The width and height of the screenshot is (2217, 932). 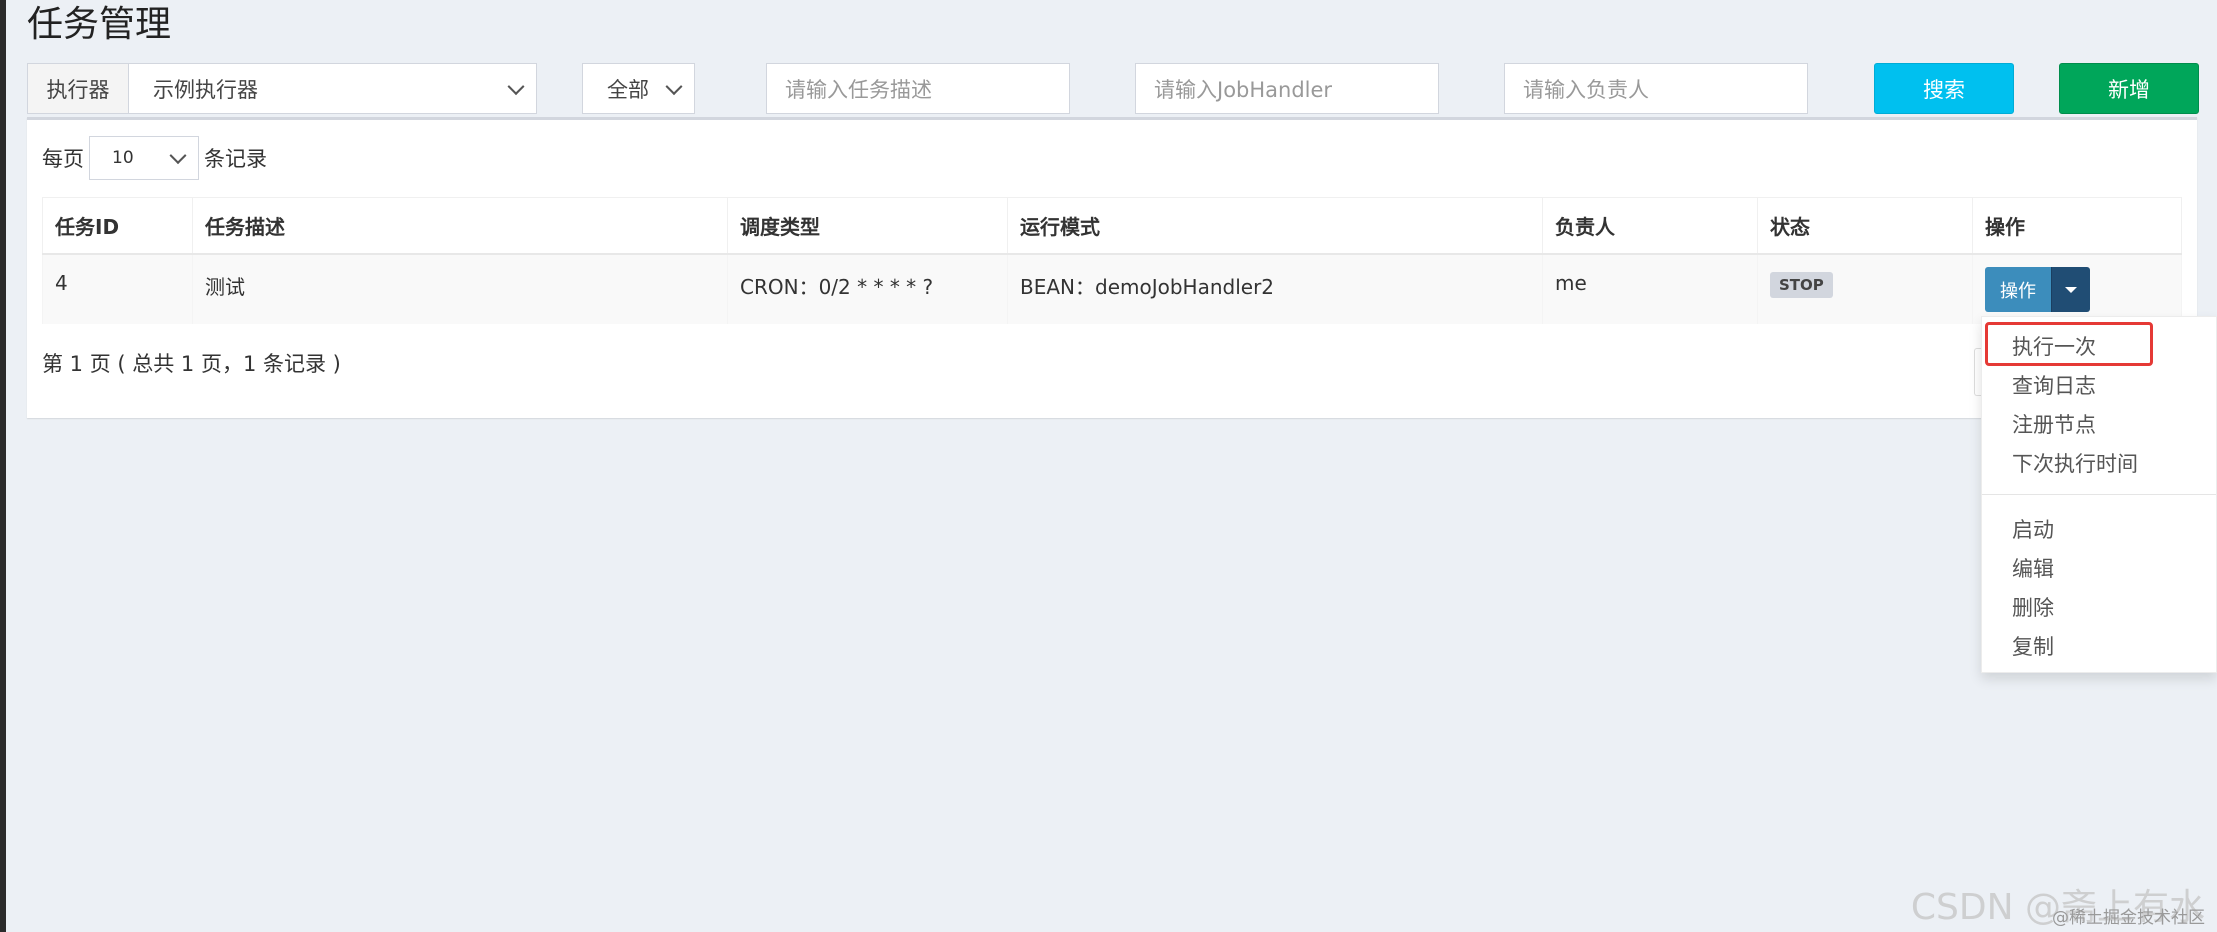 What do you see at coordinates (2018, 289) in the screenshot?
I see `operation-button: 操作` at bounding box center [2018, 289].